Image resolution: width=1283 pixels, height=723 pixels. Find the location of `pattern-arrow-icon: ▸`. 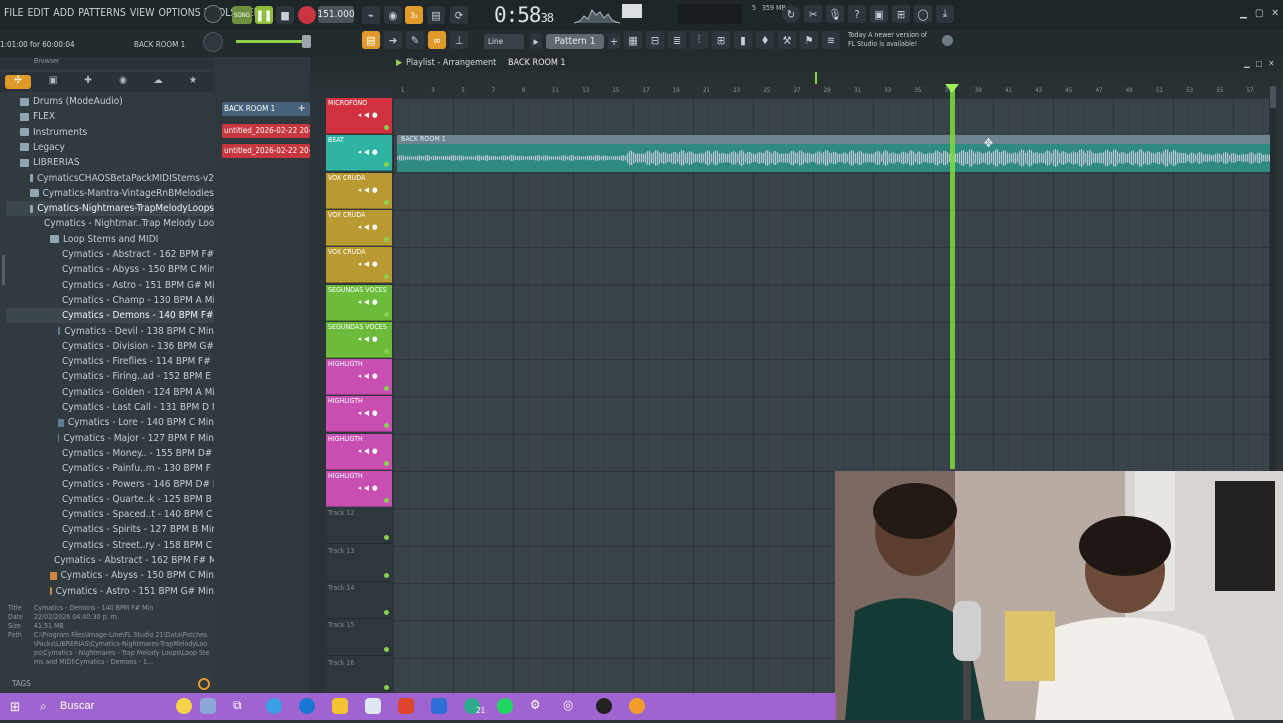

pattern-arrow-icon: ▸ is located at coordinates (536, 41).